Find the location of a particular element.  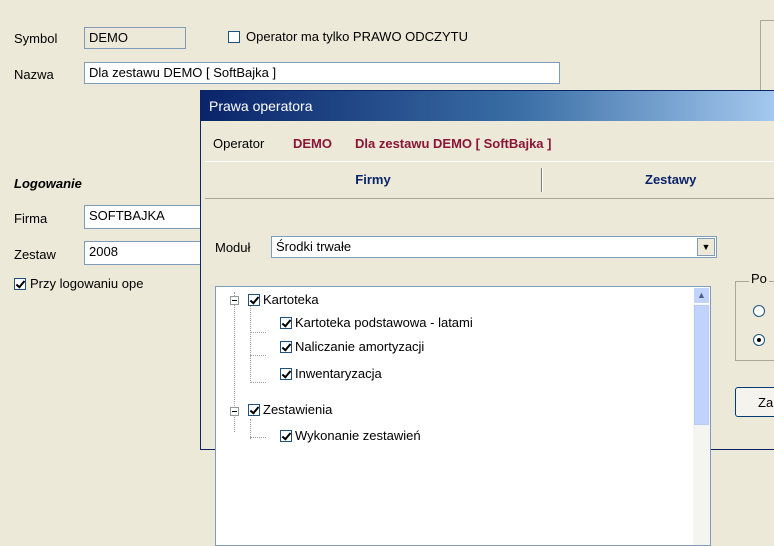

module-value: Środki trwałe is located at coordinates (314, 246).